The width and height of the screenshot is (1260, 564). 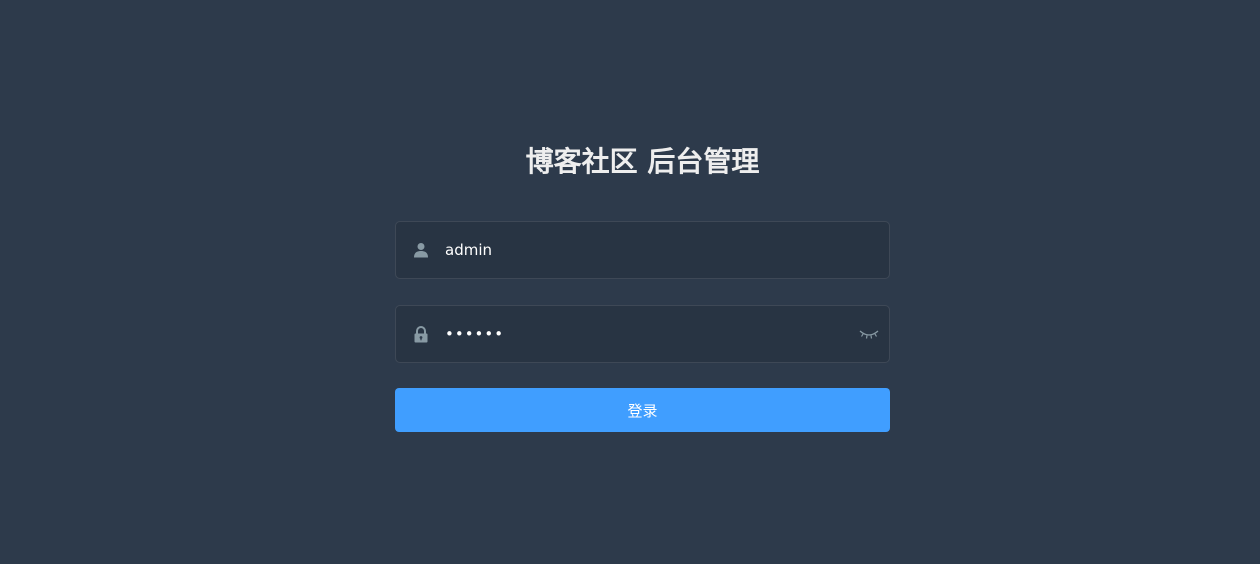 I want to click on eye-closed-icon, so click(x=869, y=334).